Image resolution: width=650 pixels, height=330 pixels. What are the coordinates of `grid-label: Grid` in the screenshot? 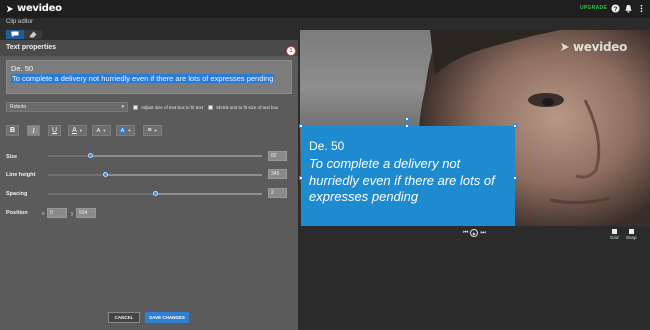 It's located at (614, 237).